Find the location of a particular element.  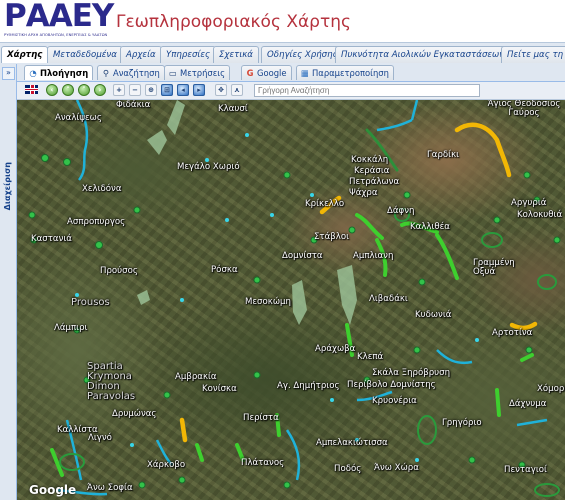

map-label: Αναλίψεως is located at coordinates (78, 118).